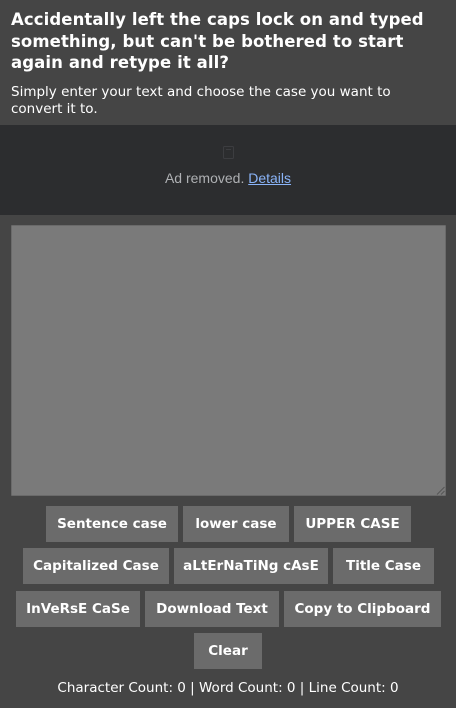  I want to click on capitalized-case-button: Capitalized Case, so click(96, 566).